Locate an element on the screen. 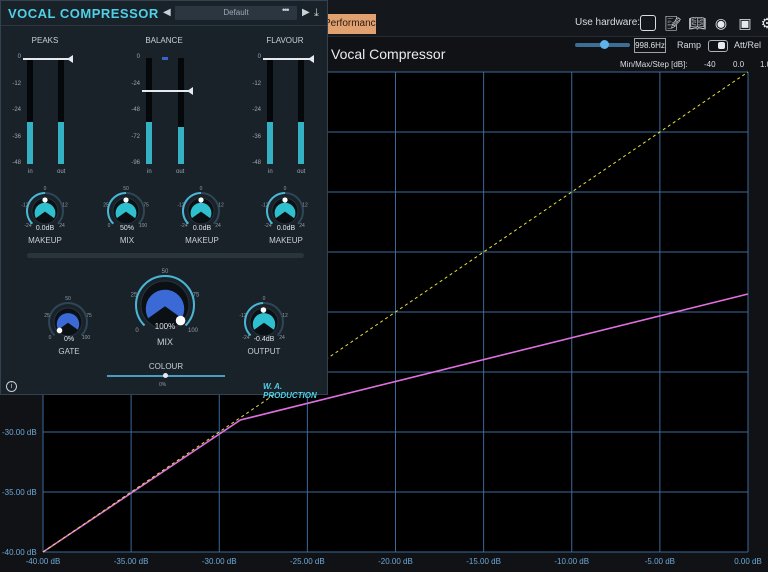 Image resolution: width=768 pixels, height=572 pixels. knob-scale-min: 0 is located at coordinates (137, 331).